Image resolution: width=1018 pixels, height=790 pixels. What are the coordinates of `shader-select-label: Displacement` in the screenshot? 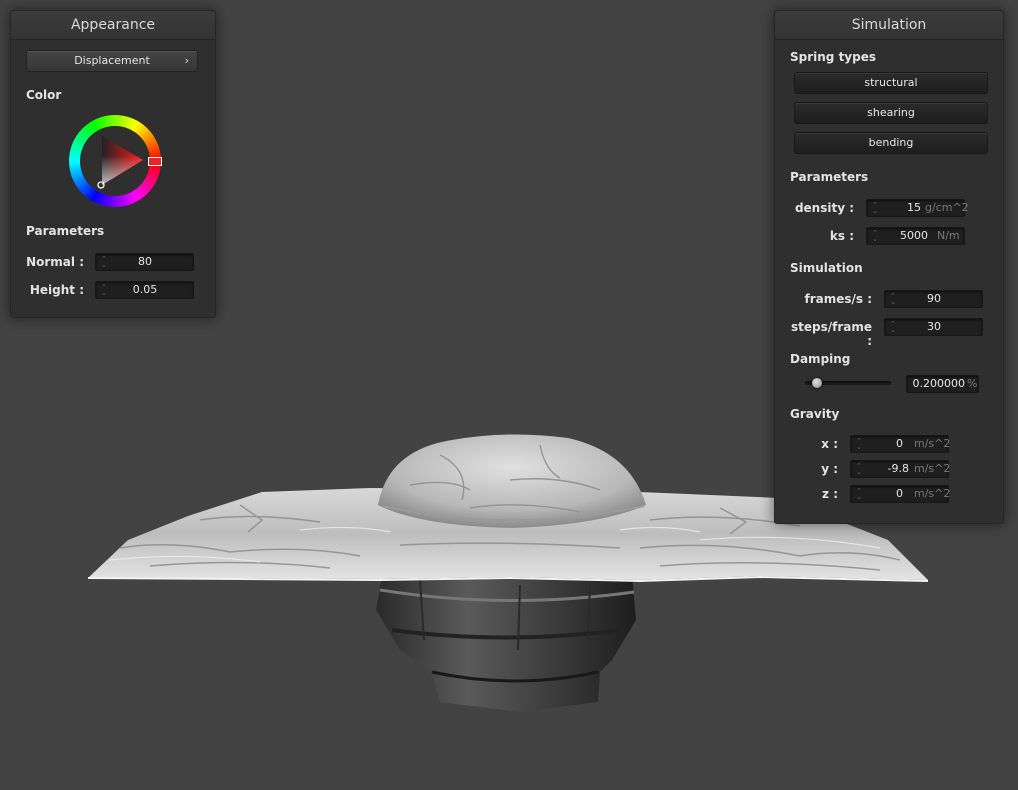 It's located at (112, 60).